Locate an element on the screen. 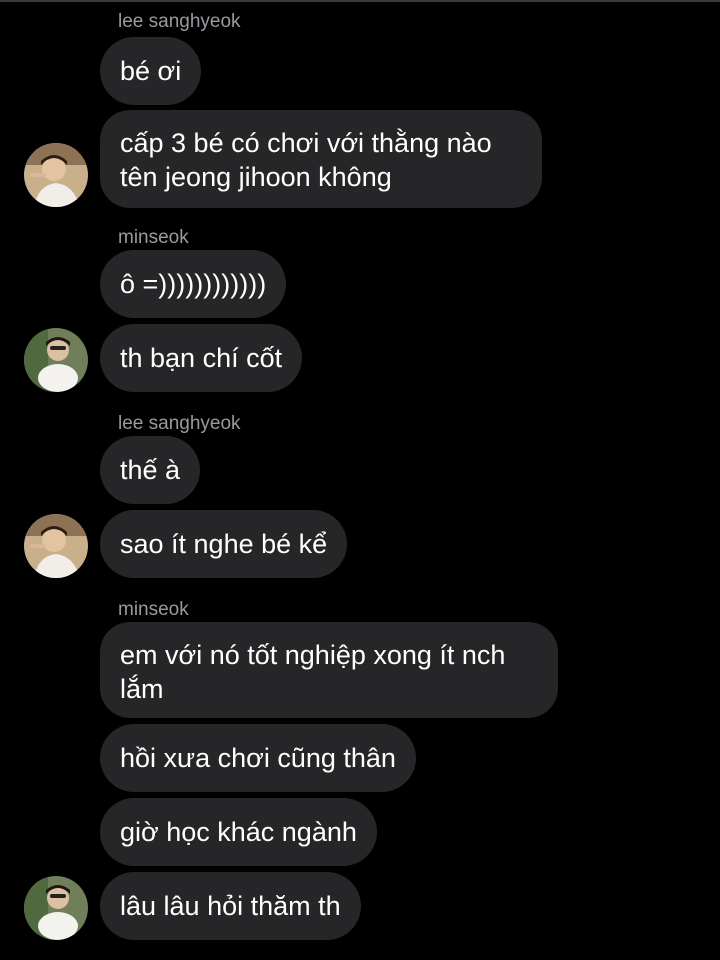 This screenshot has width=720, height=960. message-bubble: hồi xưa chơi cũng thân is located at coordinates (258, 758).